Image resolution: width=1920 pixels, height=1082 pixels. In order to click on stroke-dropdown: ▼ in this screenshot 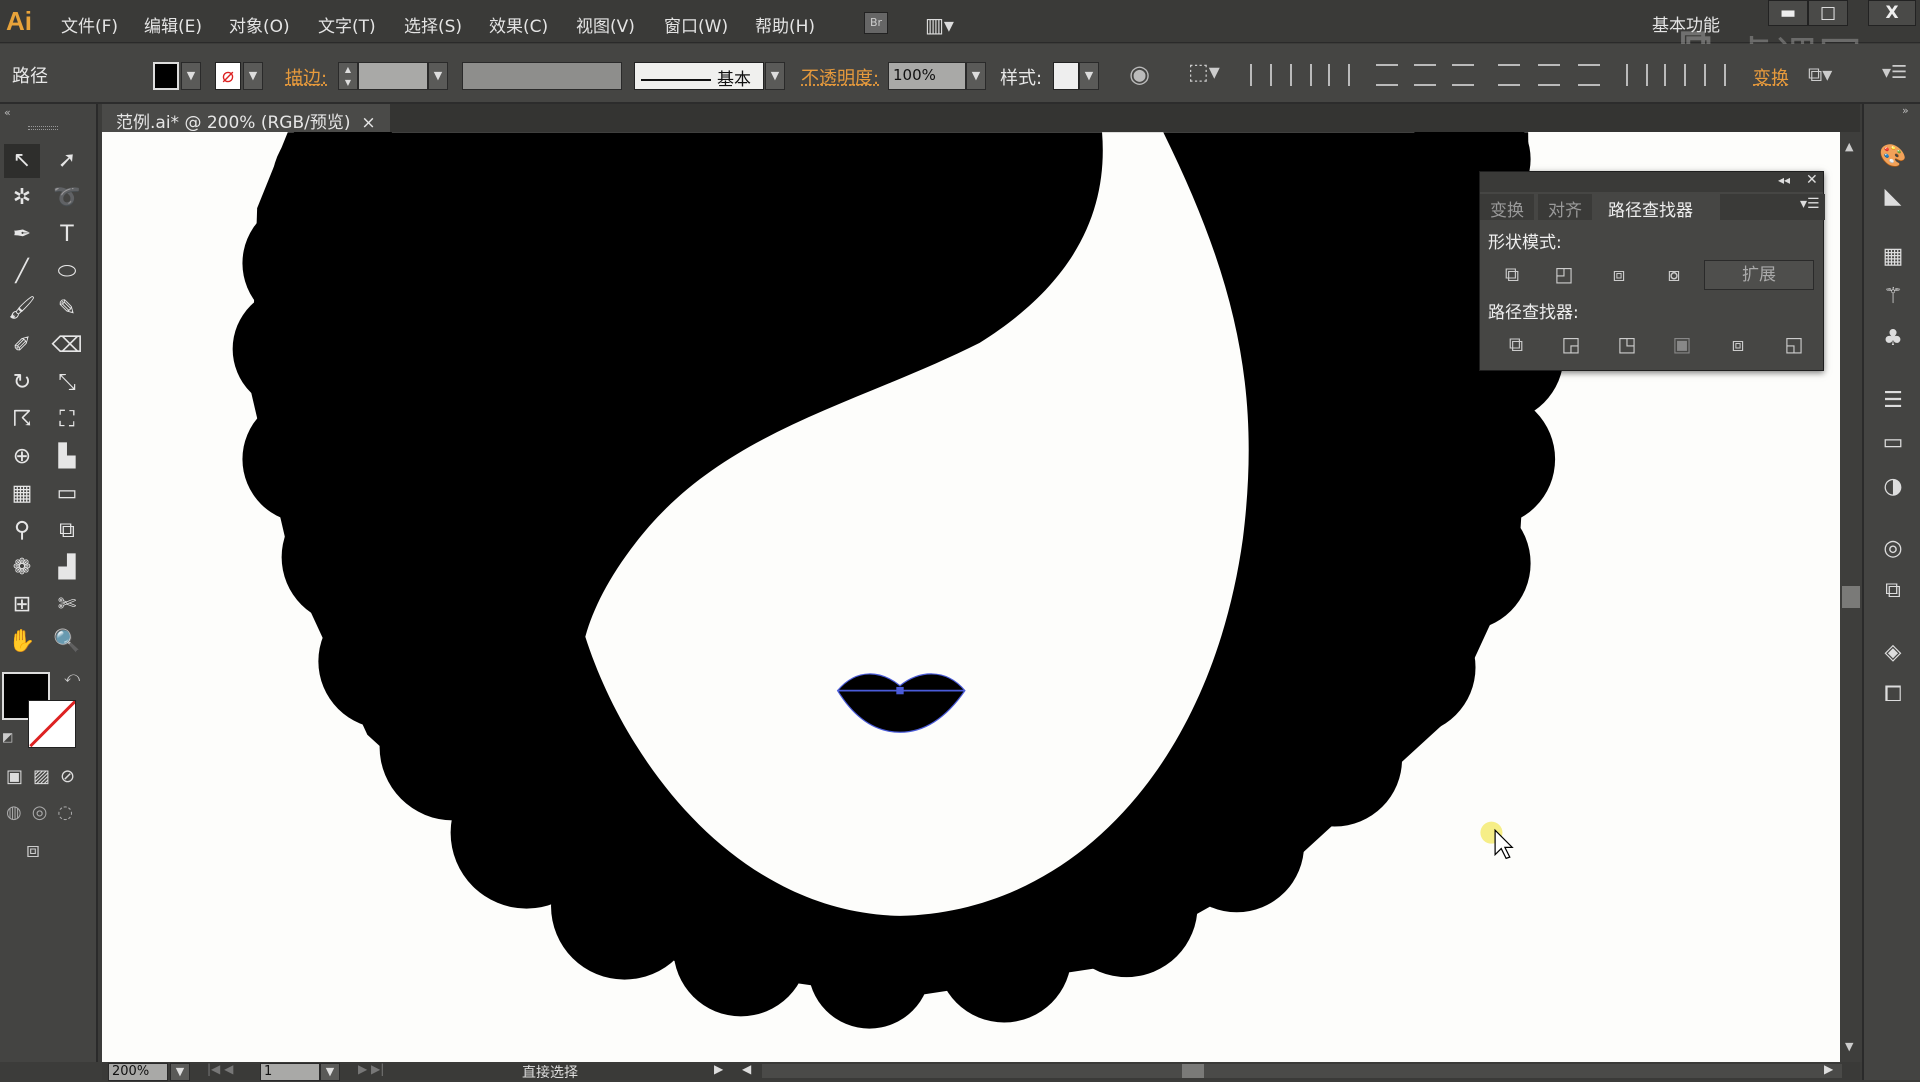, I will do `click(253, 76)`.